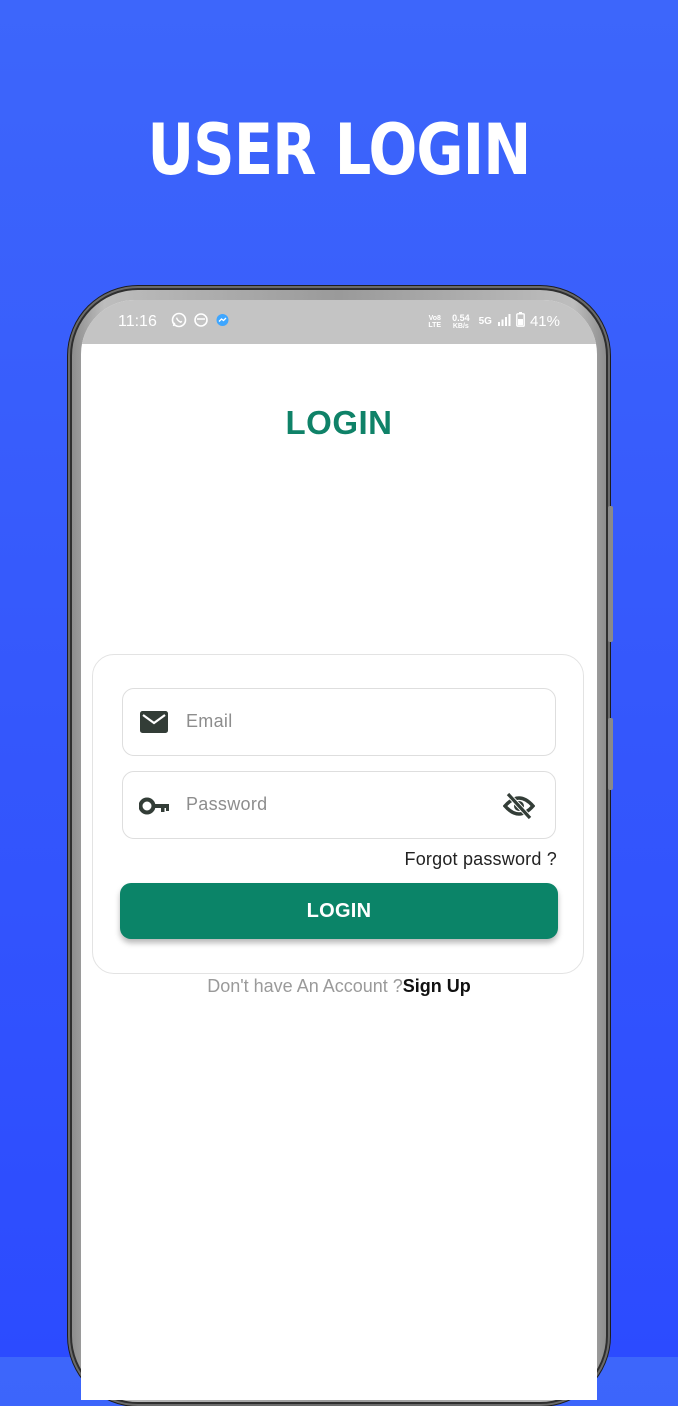 This screenshot has width=678, height=1406. Describe the element at coordinates (520, 321) in the screenshot. I see `battery-icon` at that location.